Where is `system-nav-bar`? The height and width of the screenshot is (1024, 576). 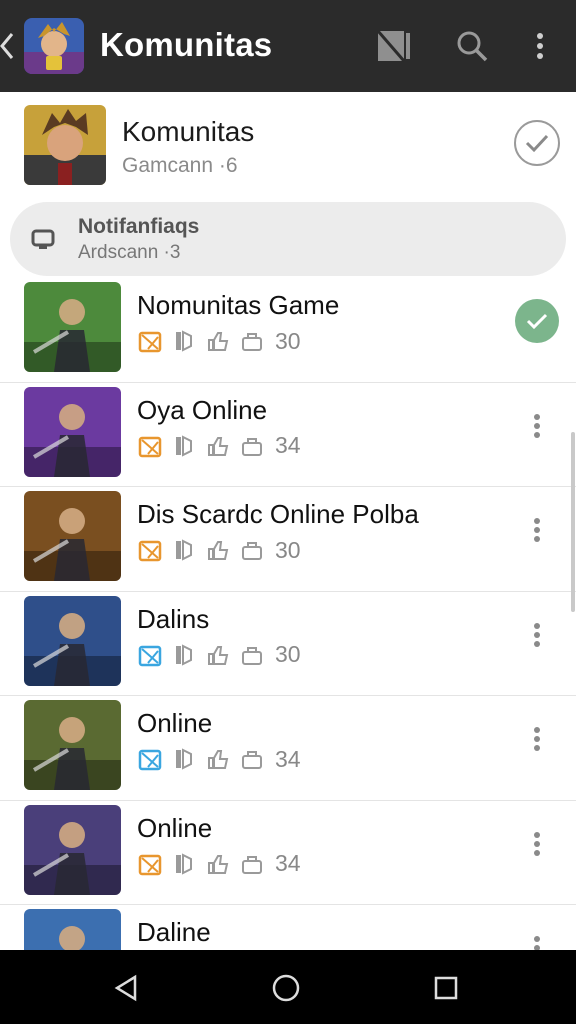
system-nav-bar is located at coordinates (288, 987).